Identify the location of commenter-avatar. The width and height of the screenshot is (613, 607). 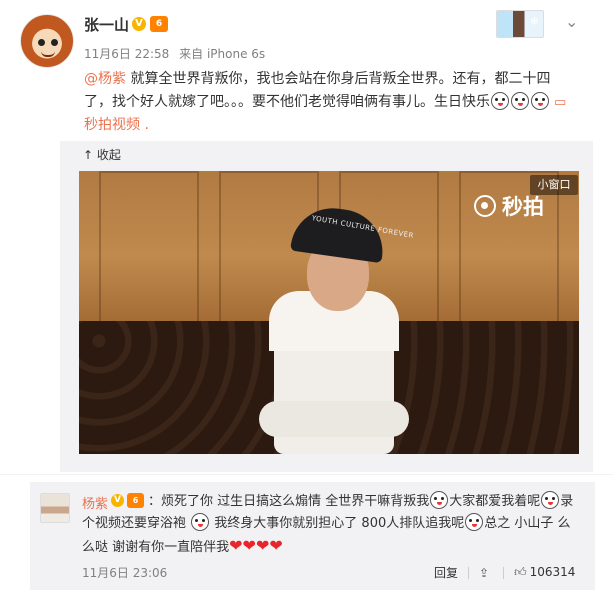
(55, 508).